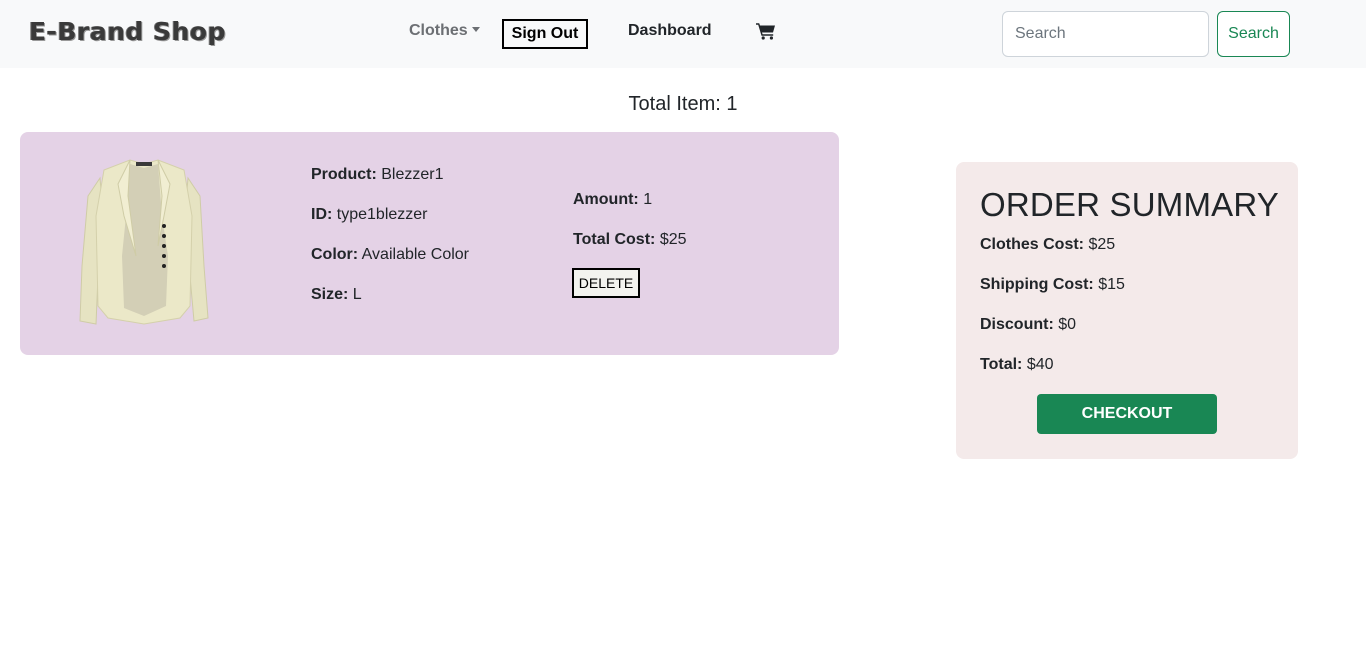 The image size is (1366, 649). Describe the element at coordinates (606, 283) in the screenshot. I see `delete-button: DELETE` at that location.